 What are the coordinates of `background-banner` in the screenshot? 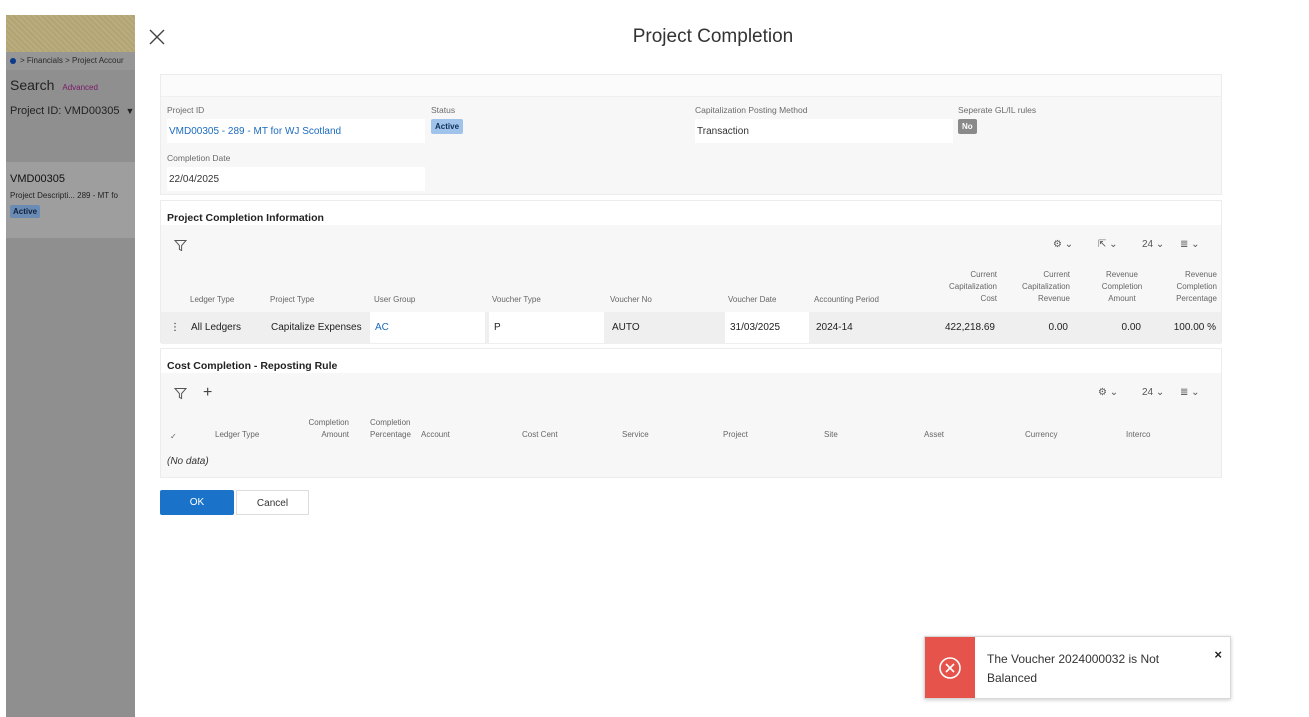 It's located at (70, 33).